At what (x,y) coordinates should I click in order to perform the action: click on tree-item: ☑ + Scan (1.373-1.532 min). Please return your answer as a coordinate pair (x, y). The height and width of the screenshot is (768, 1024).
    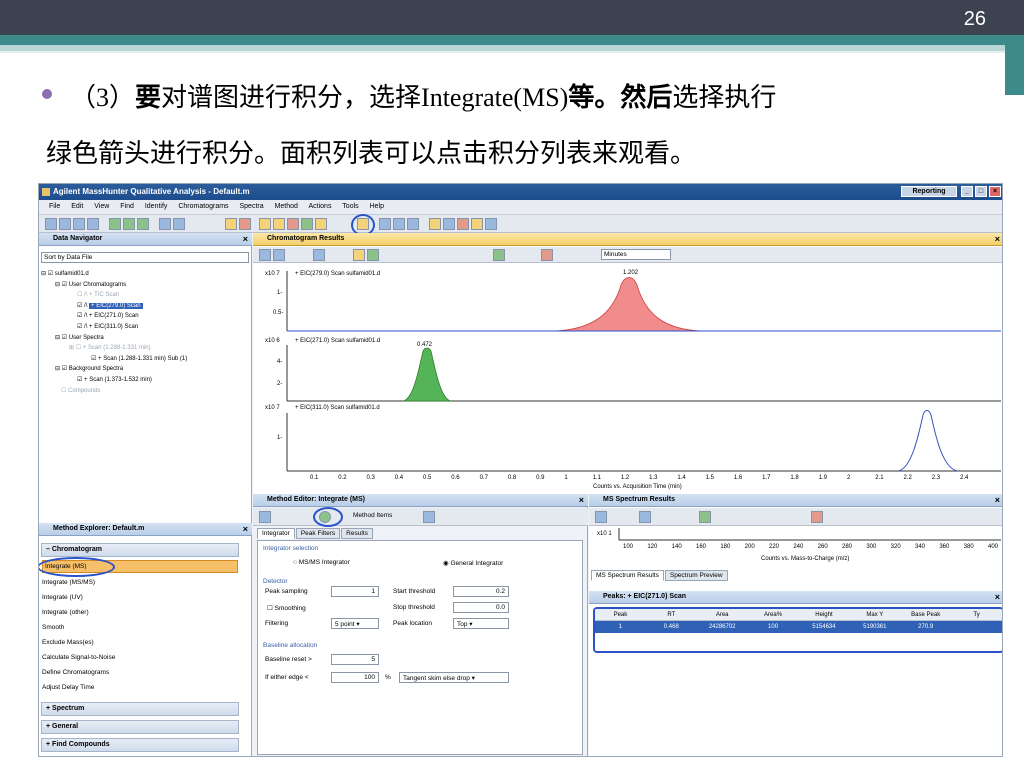
    Looking at the image, I should click on (114, 380).